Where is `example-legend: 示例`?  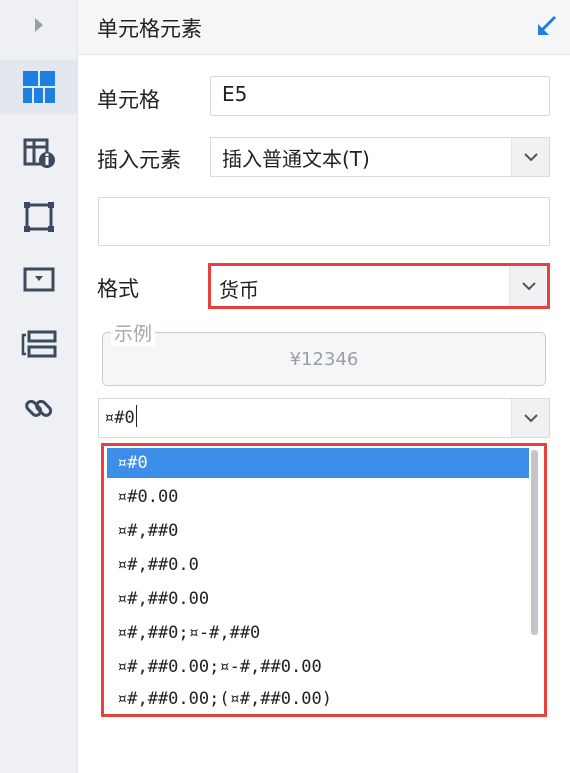 example-legend: 示例 is located at coordinates (133, 332).